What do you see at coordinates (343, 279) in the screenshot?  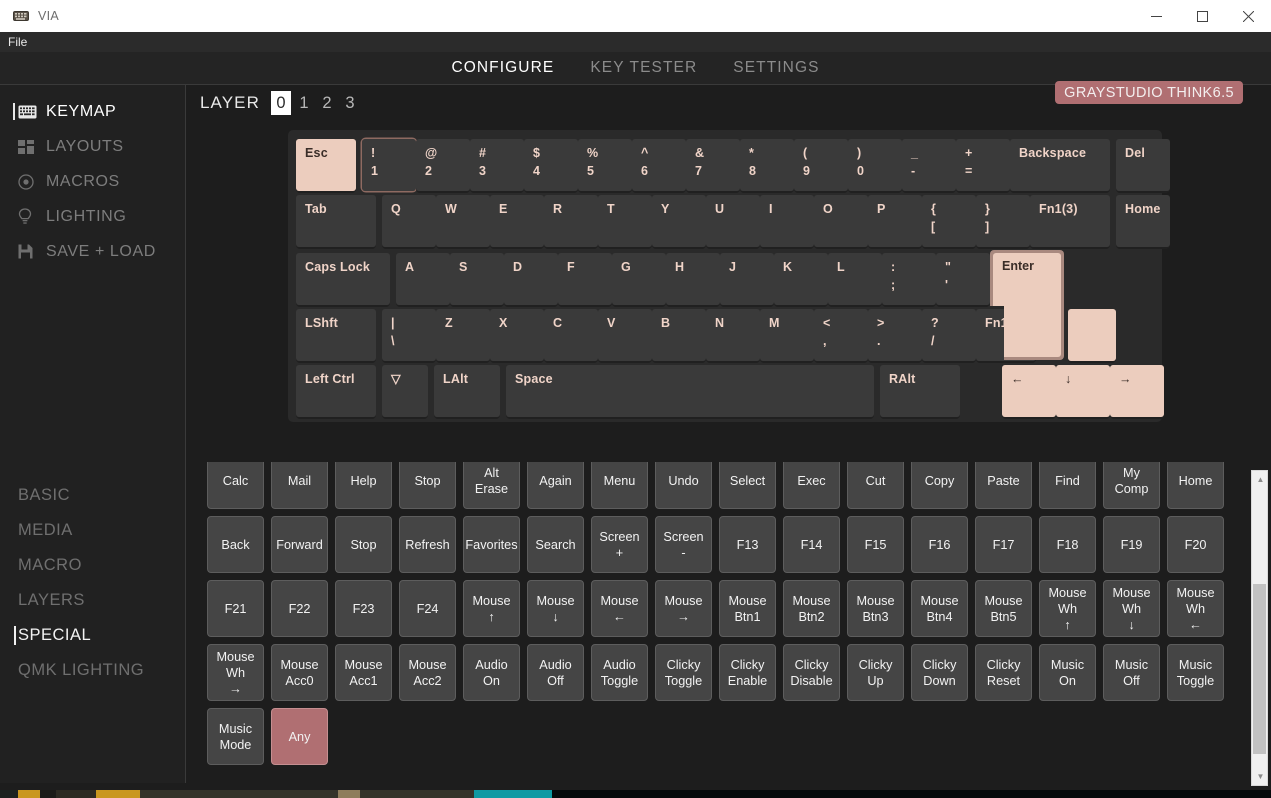 I see `keymap-key: Caps Lock` at bounding box center [343, 279].